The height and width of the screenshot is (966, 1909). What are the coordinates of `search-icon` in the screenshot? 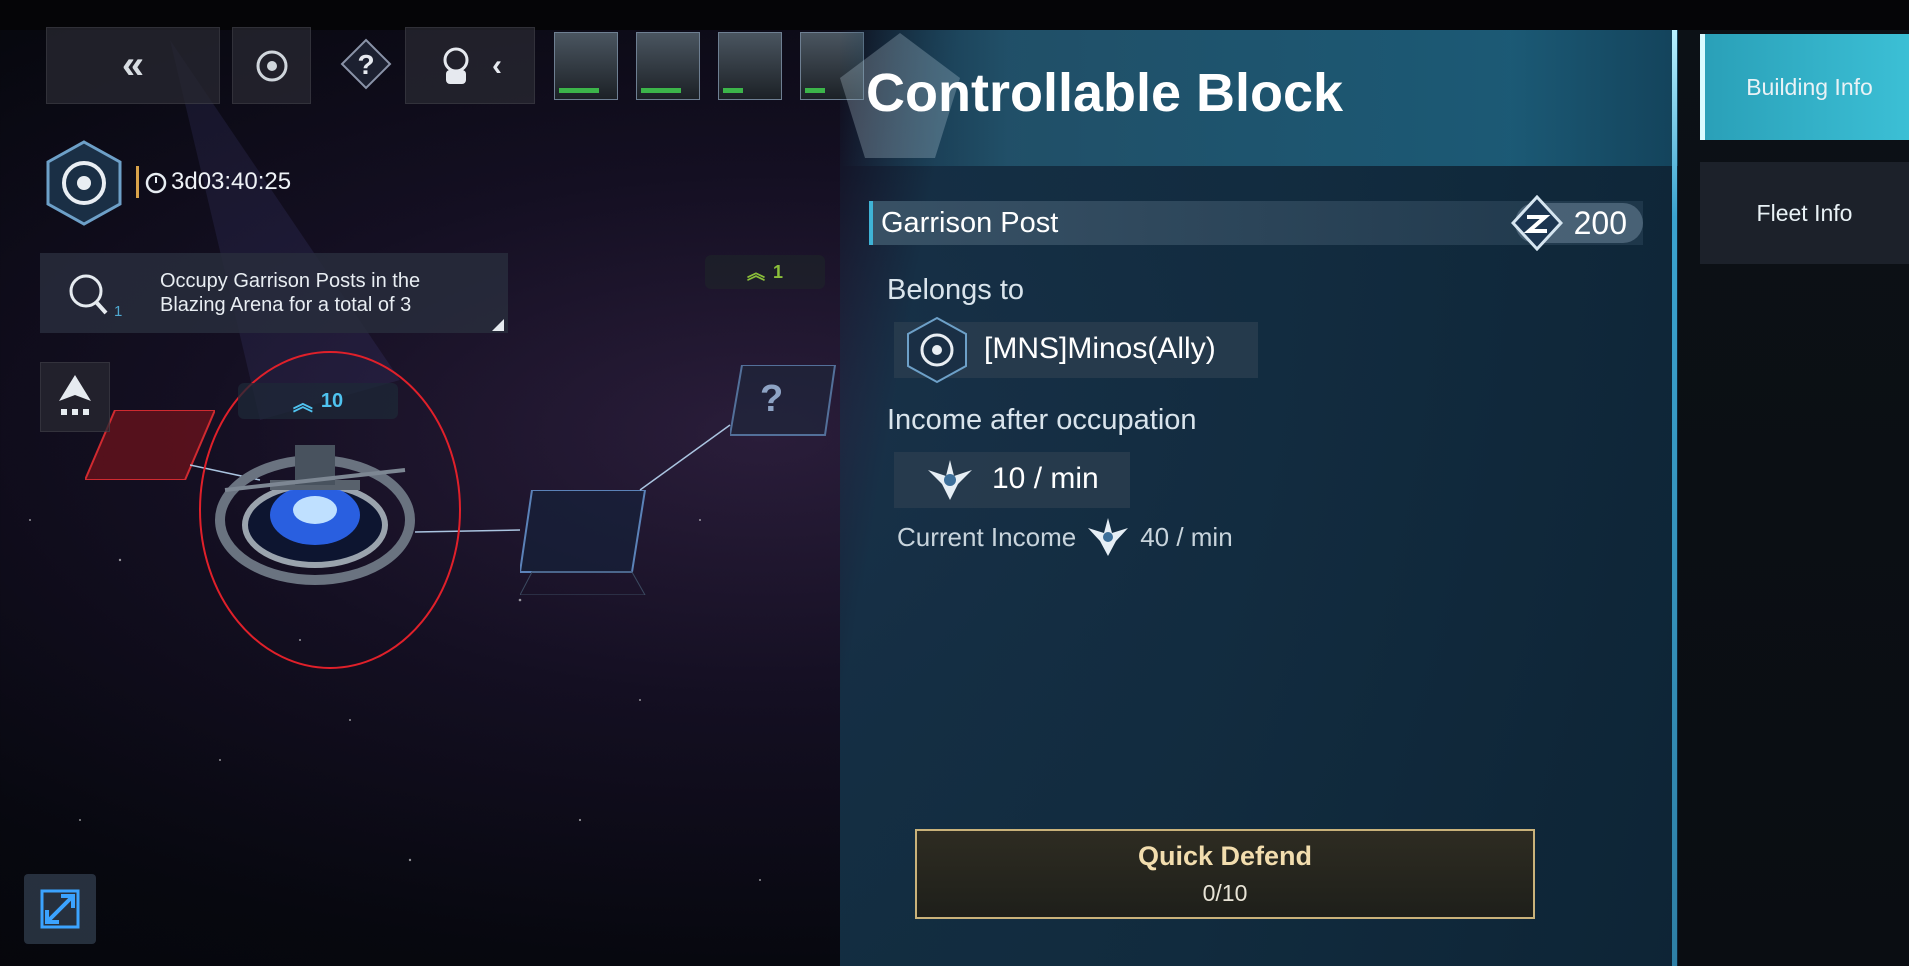 It's located at (88, 294).